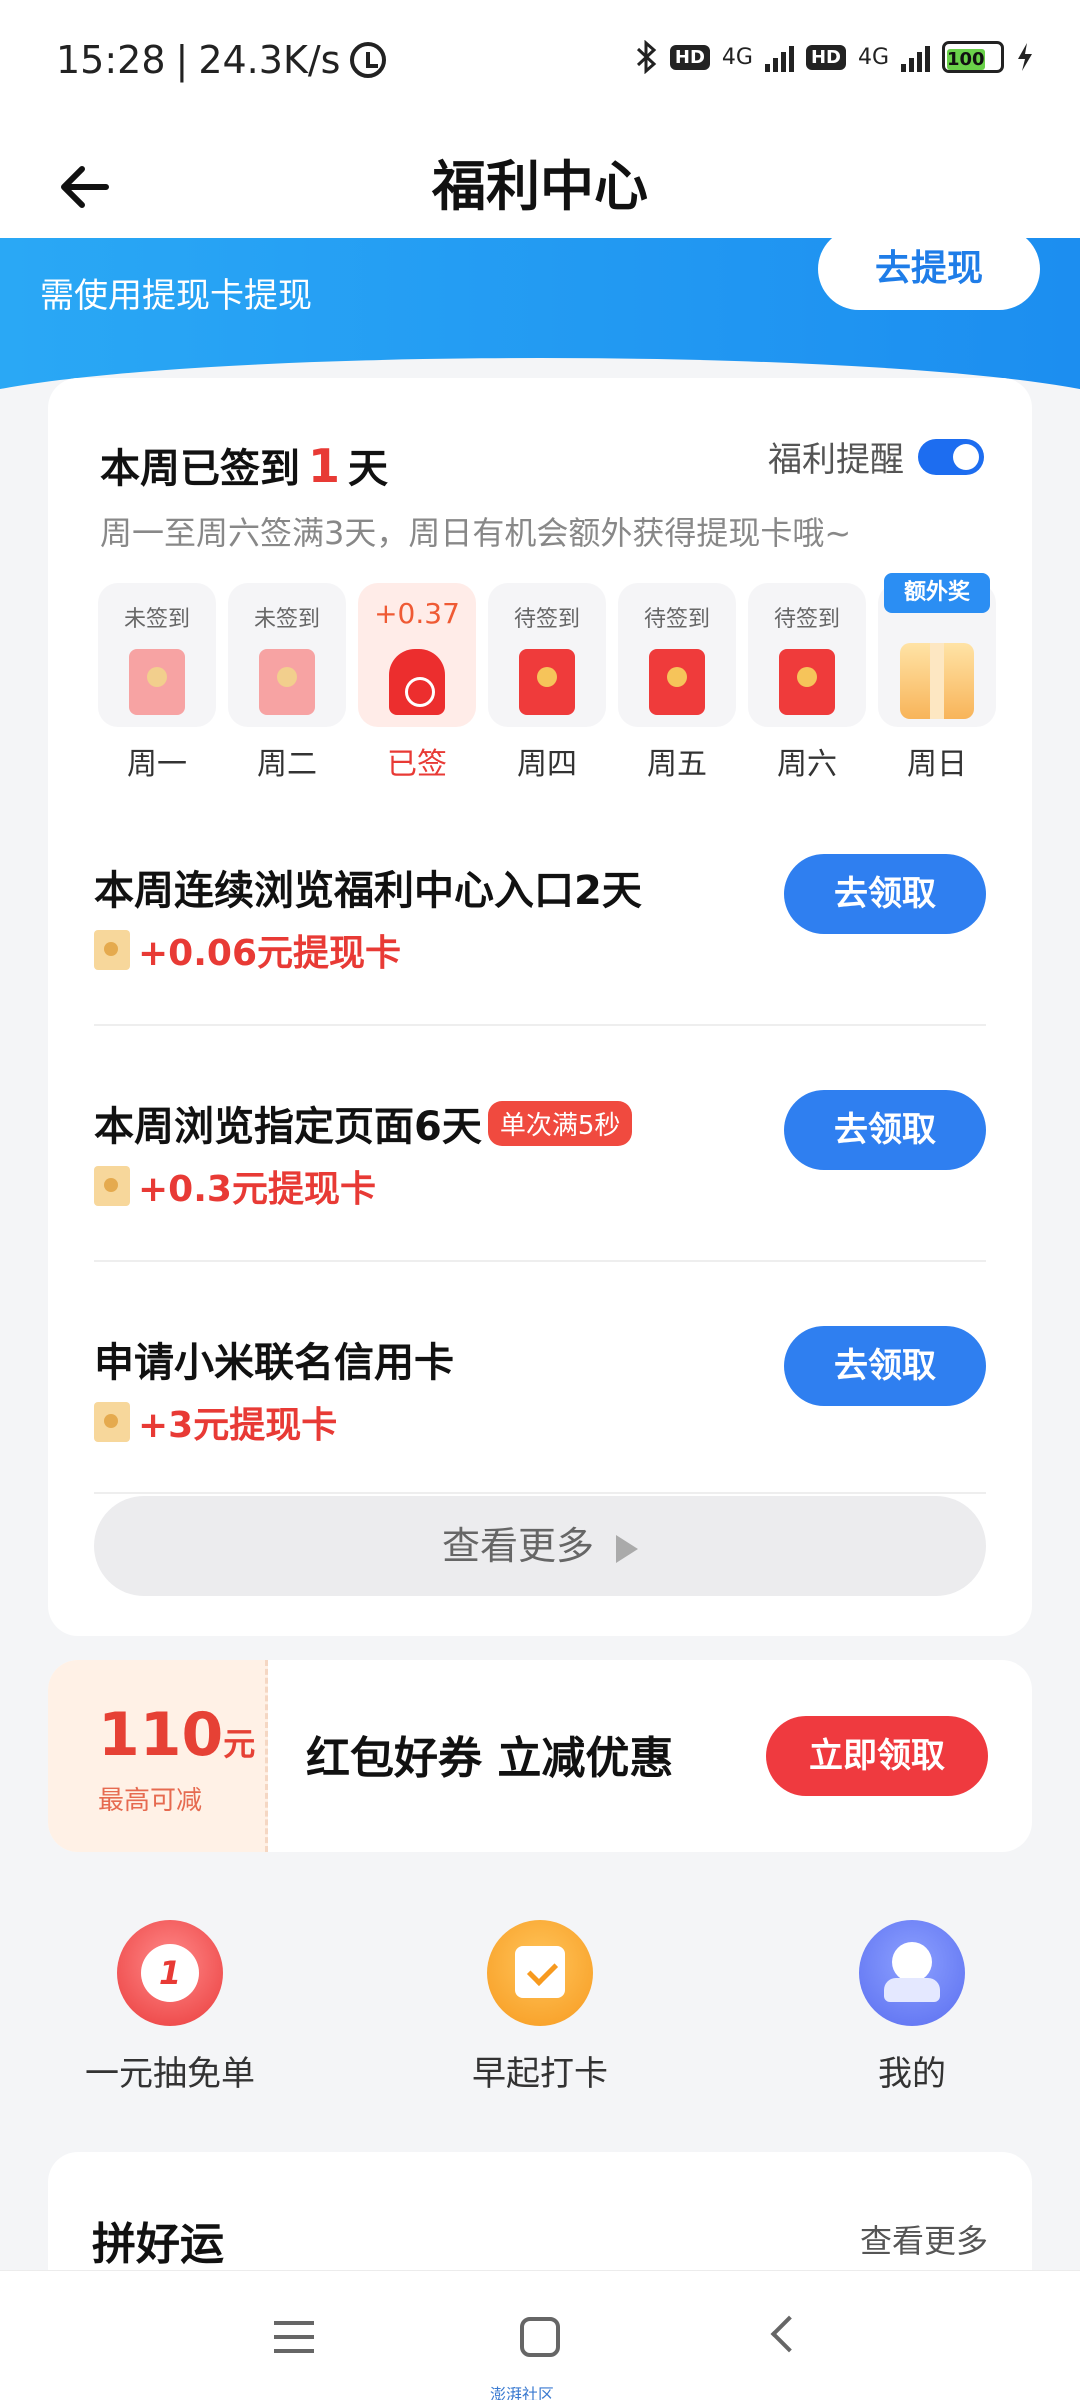 The width and height of the screenshot is (1080, 2400). I want to click on user-icon, so click(912, 1973).